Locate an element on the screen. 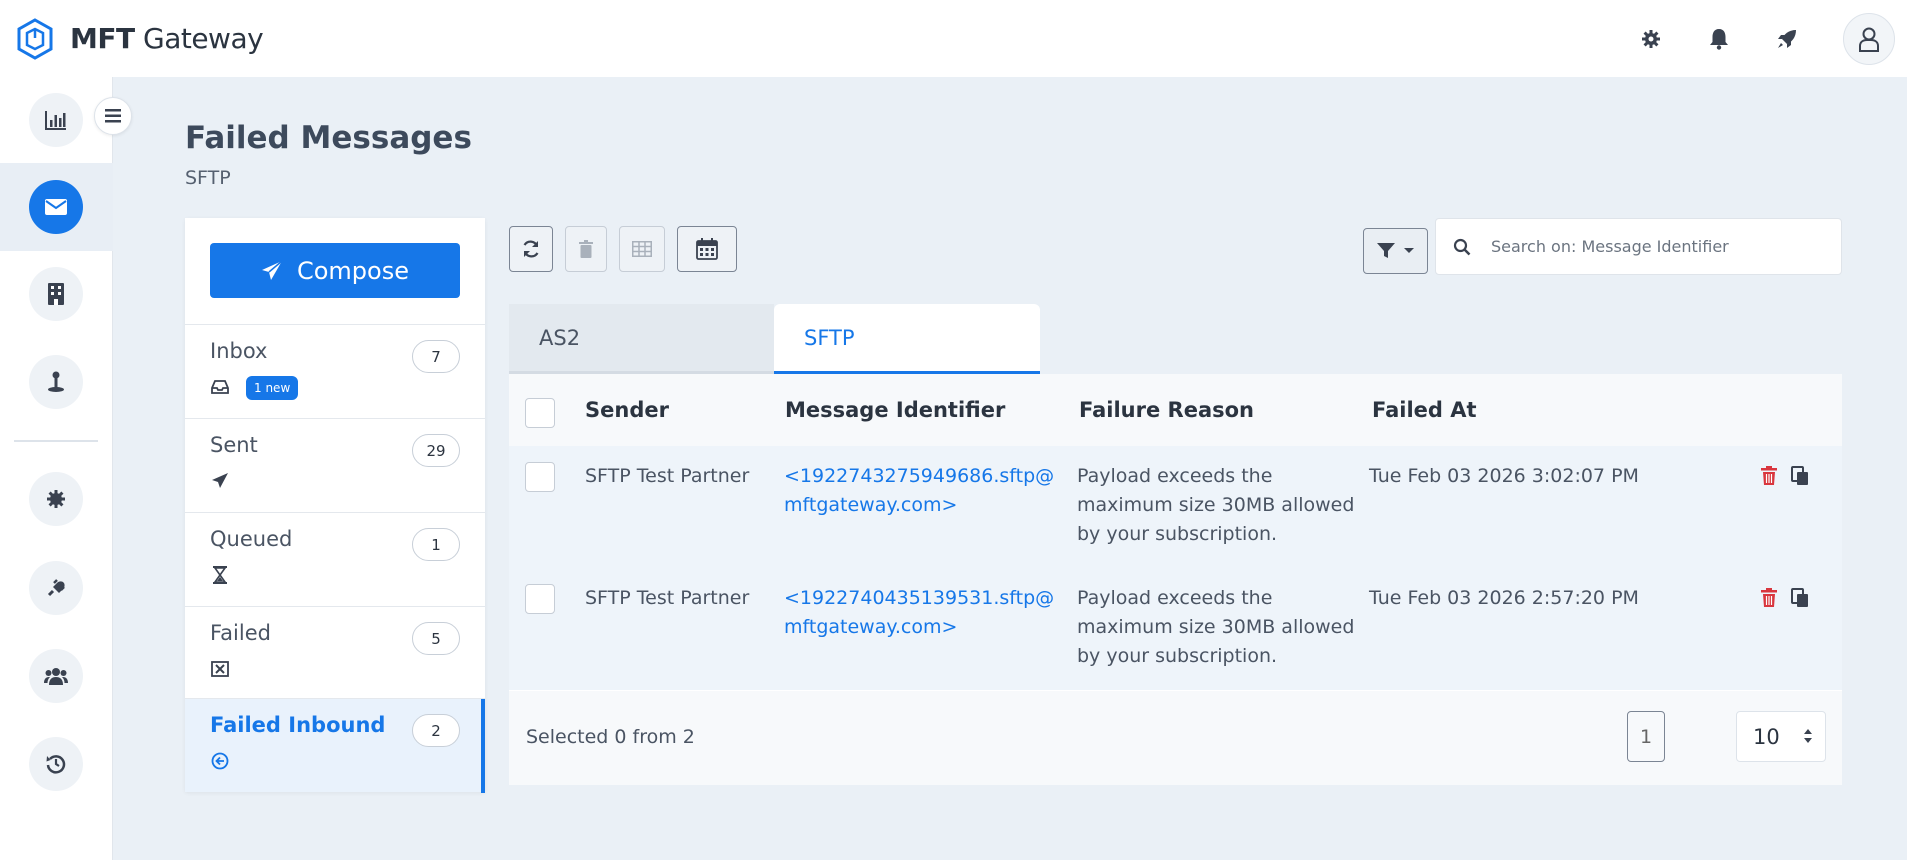  header-message-identifier: Message Identifier is located at coordinates (895, 410).